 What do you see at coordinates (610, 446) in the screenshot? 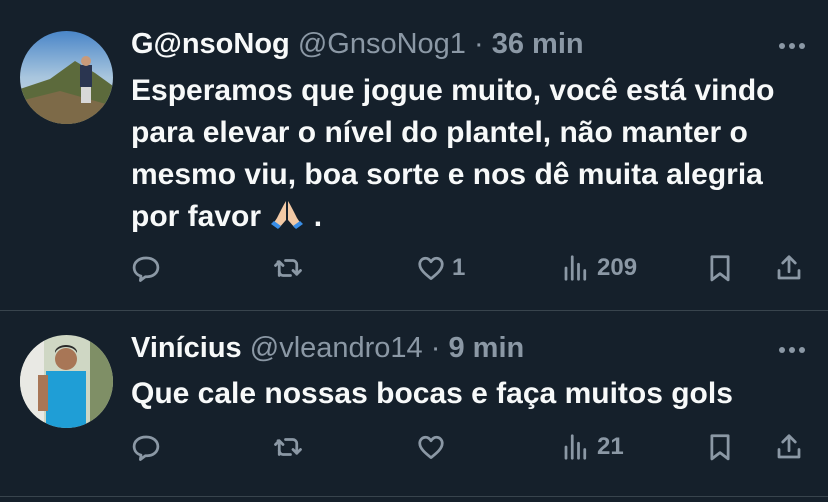
I see `views-count: 21` at bounding box center [610, 446].